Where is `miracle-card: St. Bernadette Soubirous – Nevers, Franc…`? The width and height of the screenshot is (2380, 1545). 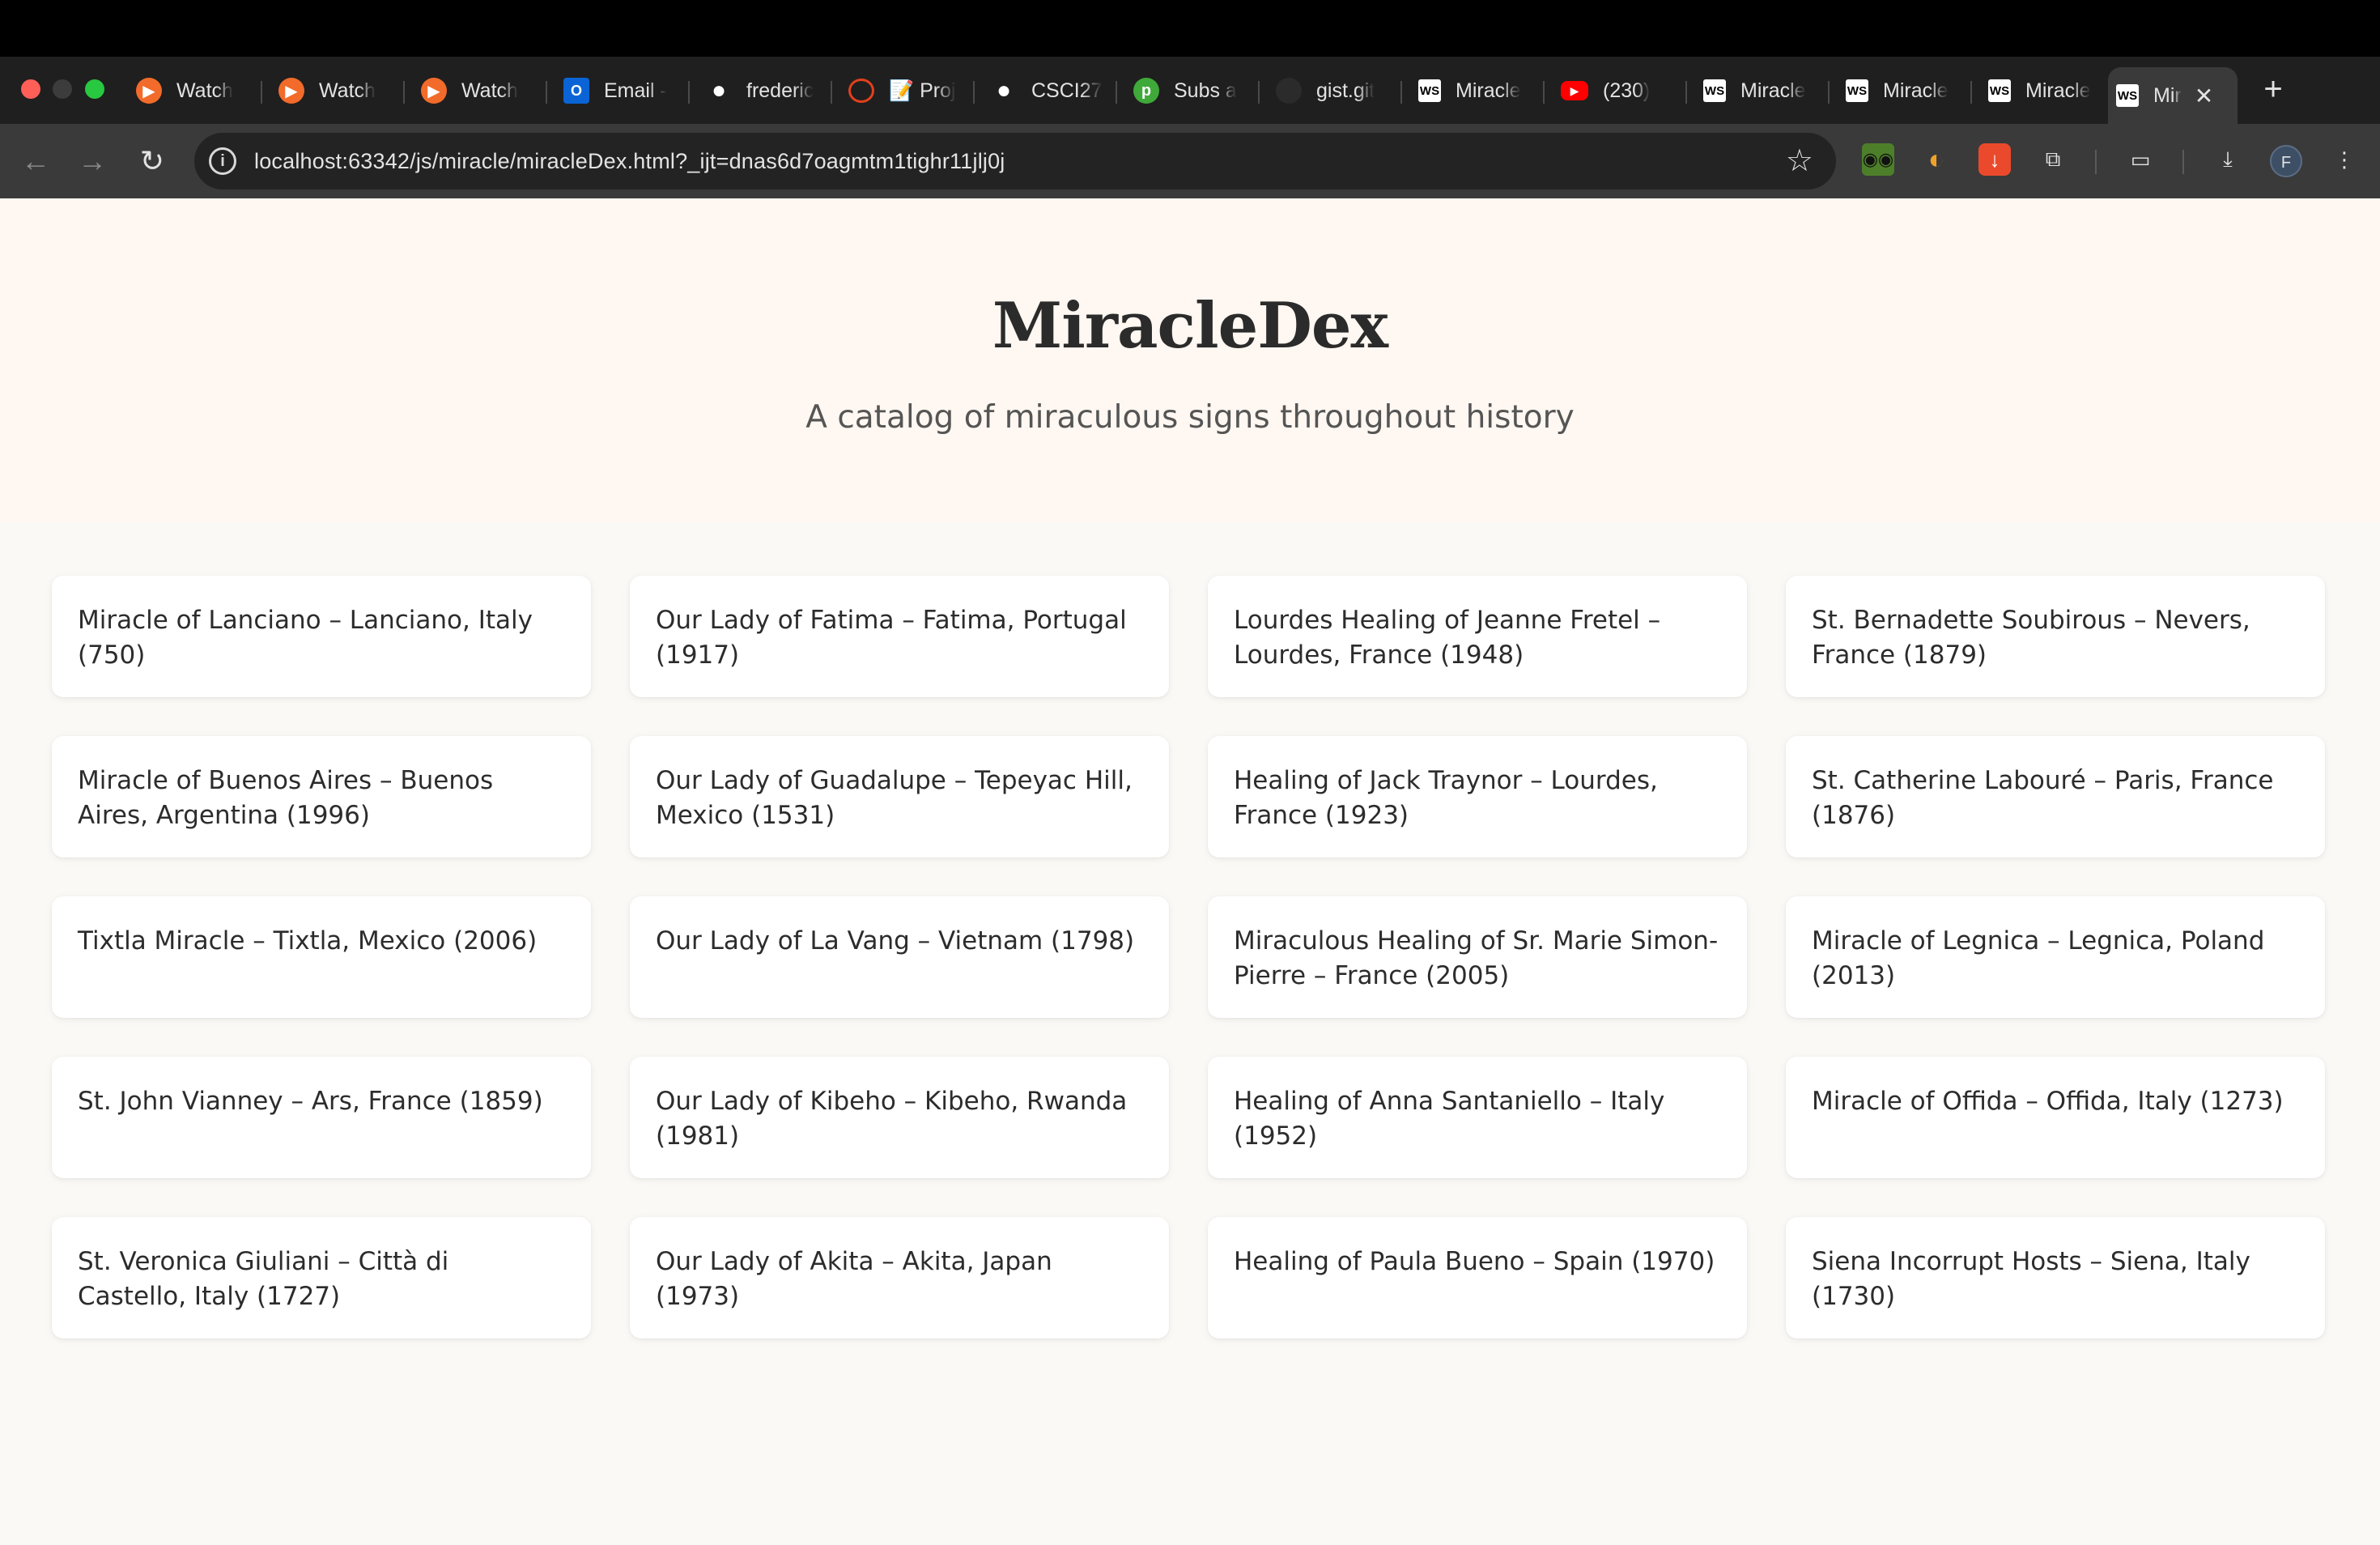 miracle-card: St. Bernadette Soubirous – Nevers, Franc… is located at coordinates (2056, 636).